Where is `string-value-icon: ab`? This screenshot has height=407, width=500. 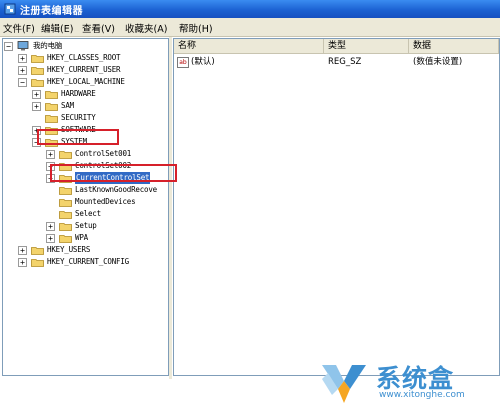 string-value-icon: ab is located at coordinates (183, 62).